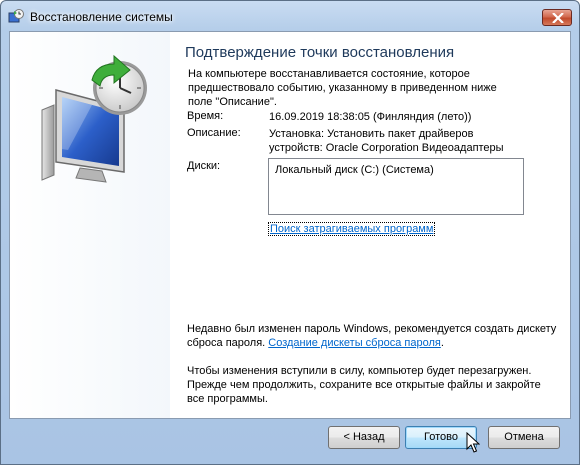 The height and width of the screenshot is (465, 580). I want to click on back-button: < Назад, so click(364, 437).